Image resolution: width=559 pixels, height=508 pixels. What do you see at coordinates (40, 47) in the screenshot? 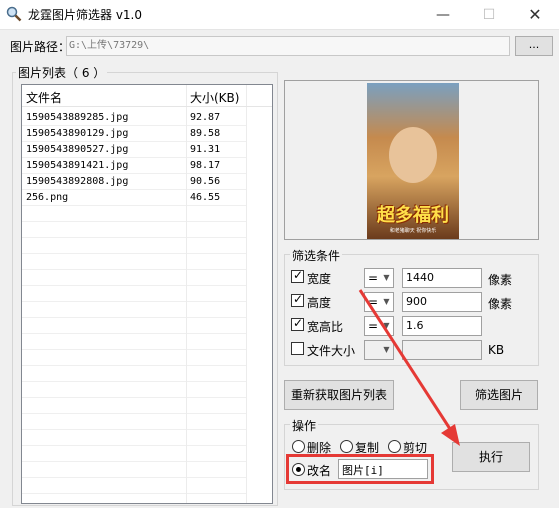
I see `path-label: 图片路径：` at bounding box center [40, 47].